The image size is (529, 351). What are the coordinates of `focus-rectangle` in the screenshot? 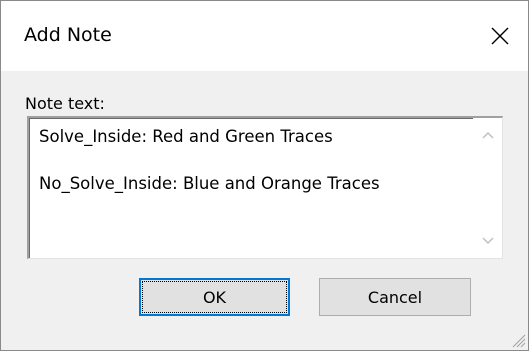 It's located at (214, 297).